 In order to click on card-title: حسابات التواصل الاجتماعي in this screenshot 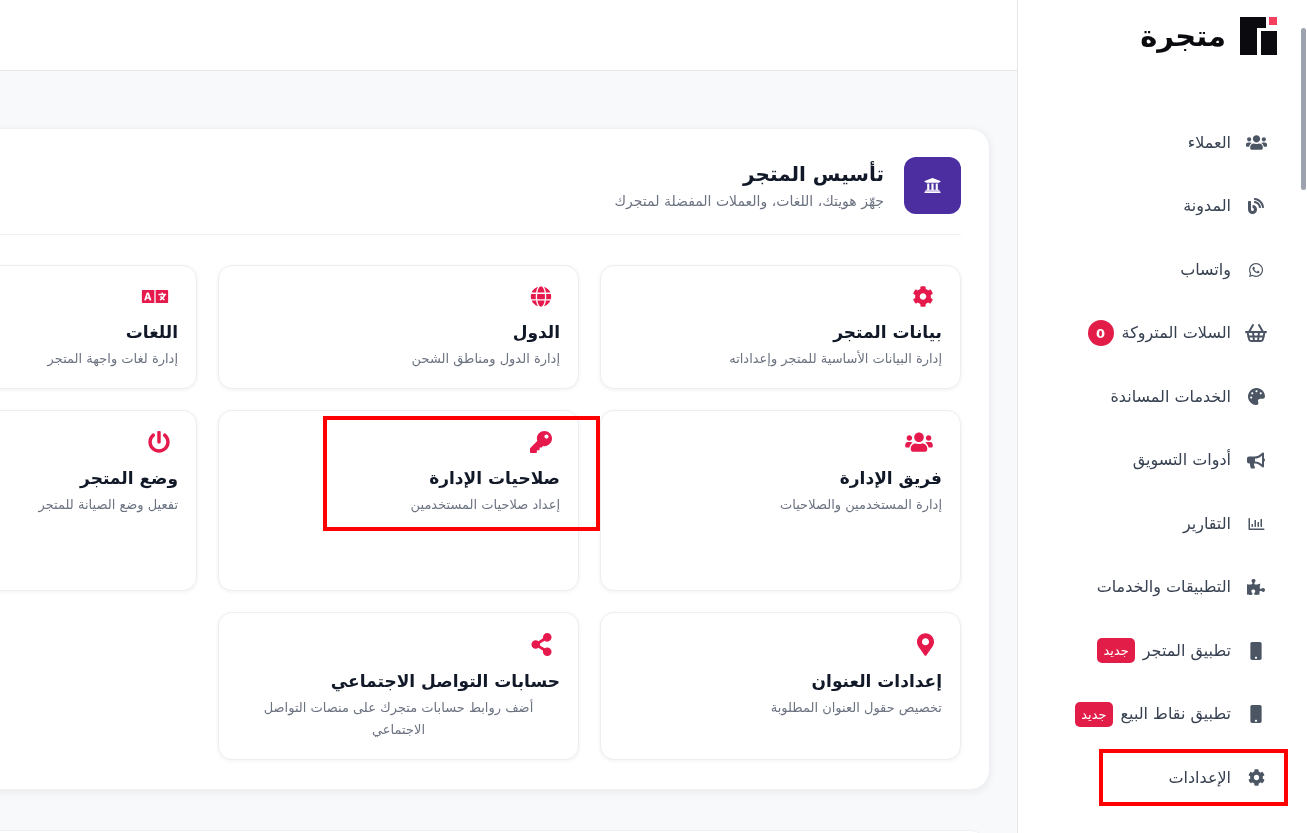, I will do `click(445, 681)`.